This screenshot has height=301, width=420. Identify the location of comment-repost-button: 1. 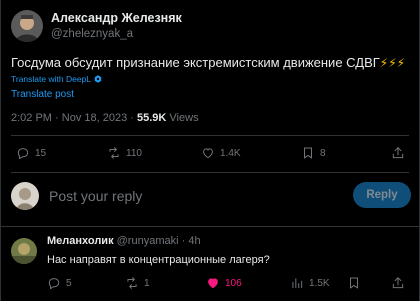
(137, 283).